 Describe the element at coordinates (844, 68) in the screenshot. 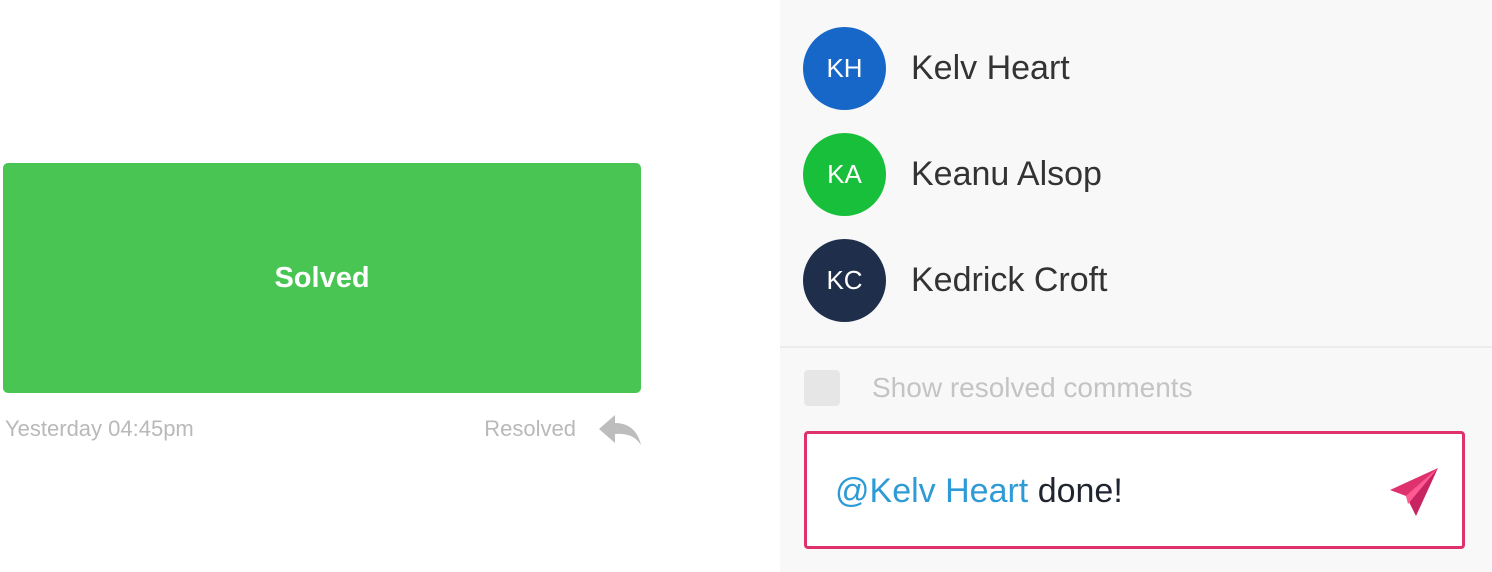

I see `avatar: KH` at that location.